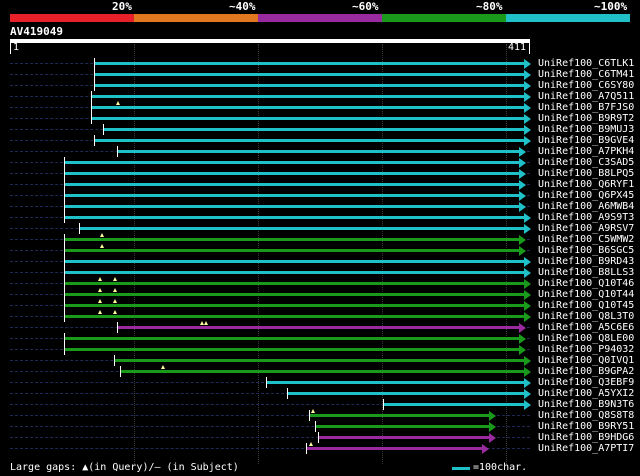  I want to click on hit-label: UniRef100_C5WMW2, so click(586, 239).